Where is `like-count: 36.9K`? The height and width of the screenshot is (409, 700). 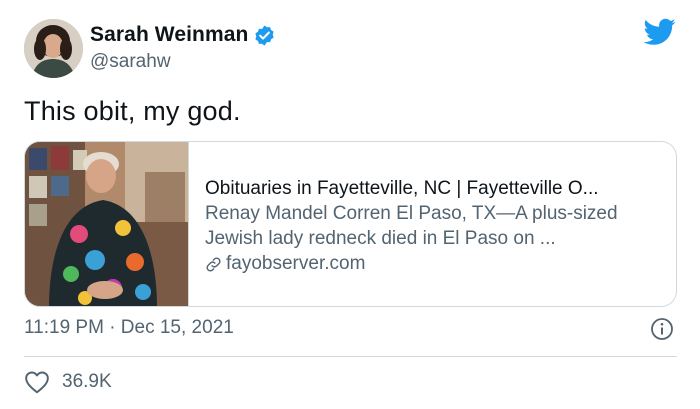
like-count: 36.9K is located at coordinates (87, 381).